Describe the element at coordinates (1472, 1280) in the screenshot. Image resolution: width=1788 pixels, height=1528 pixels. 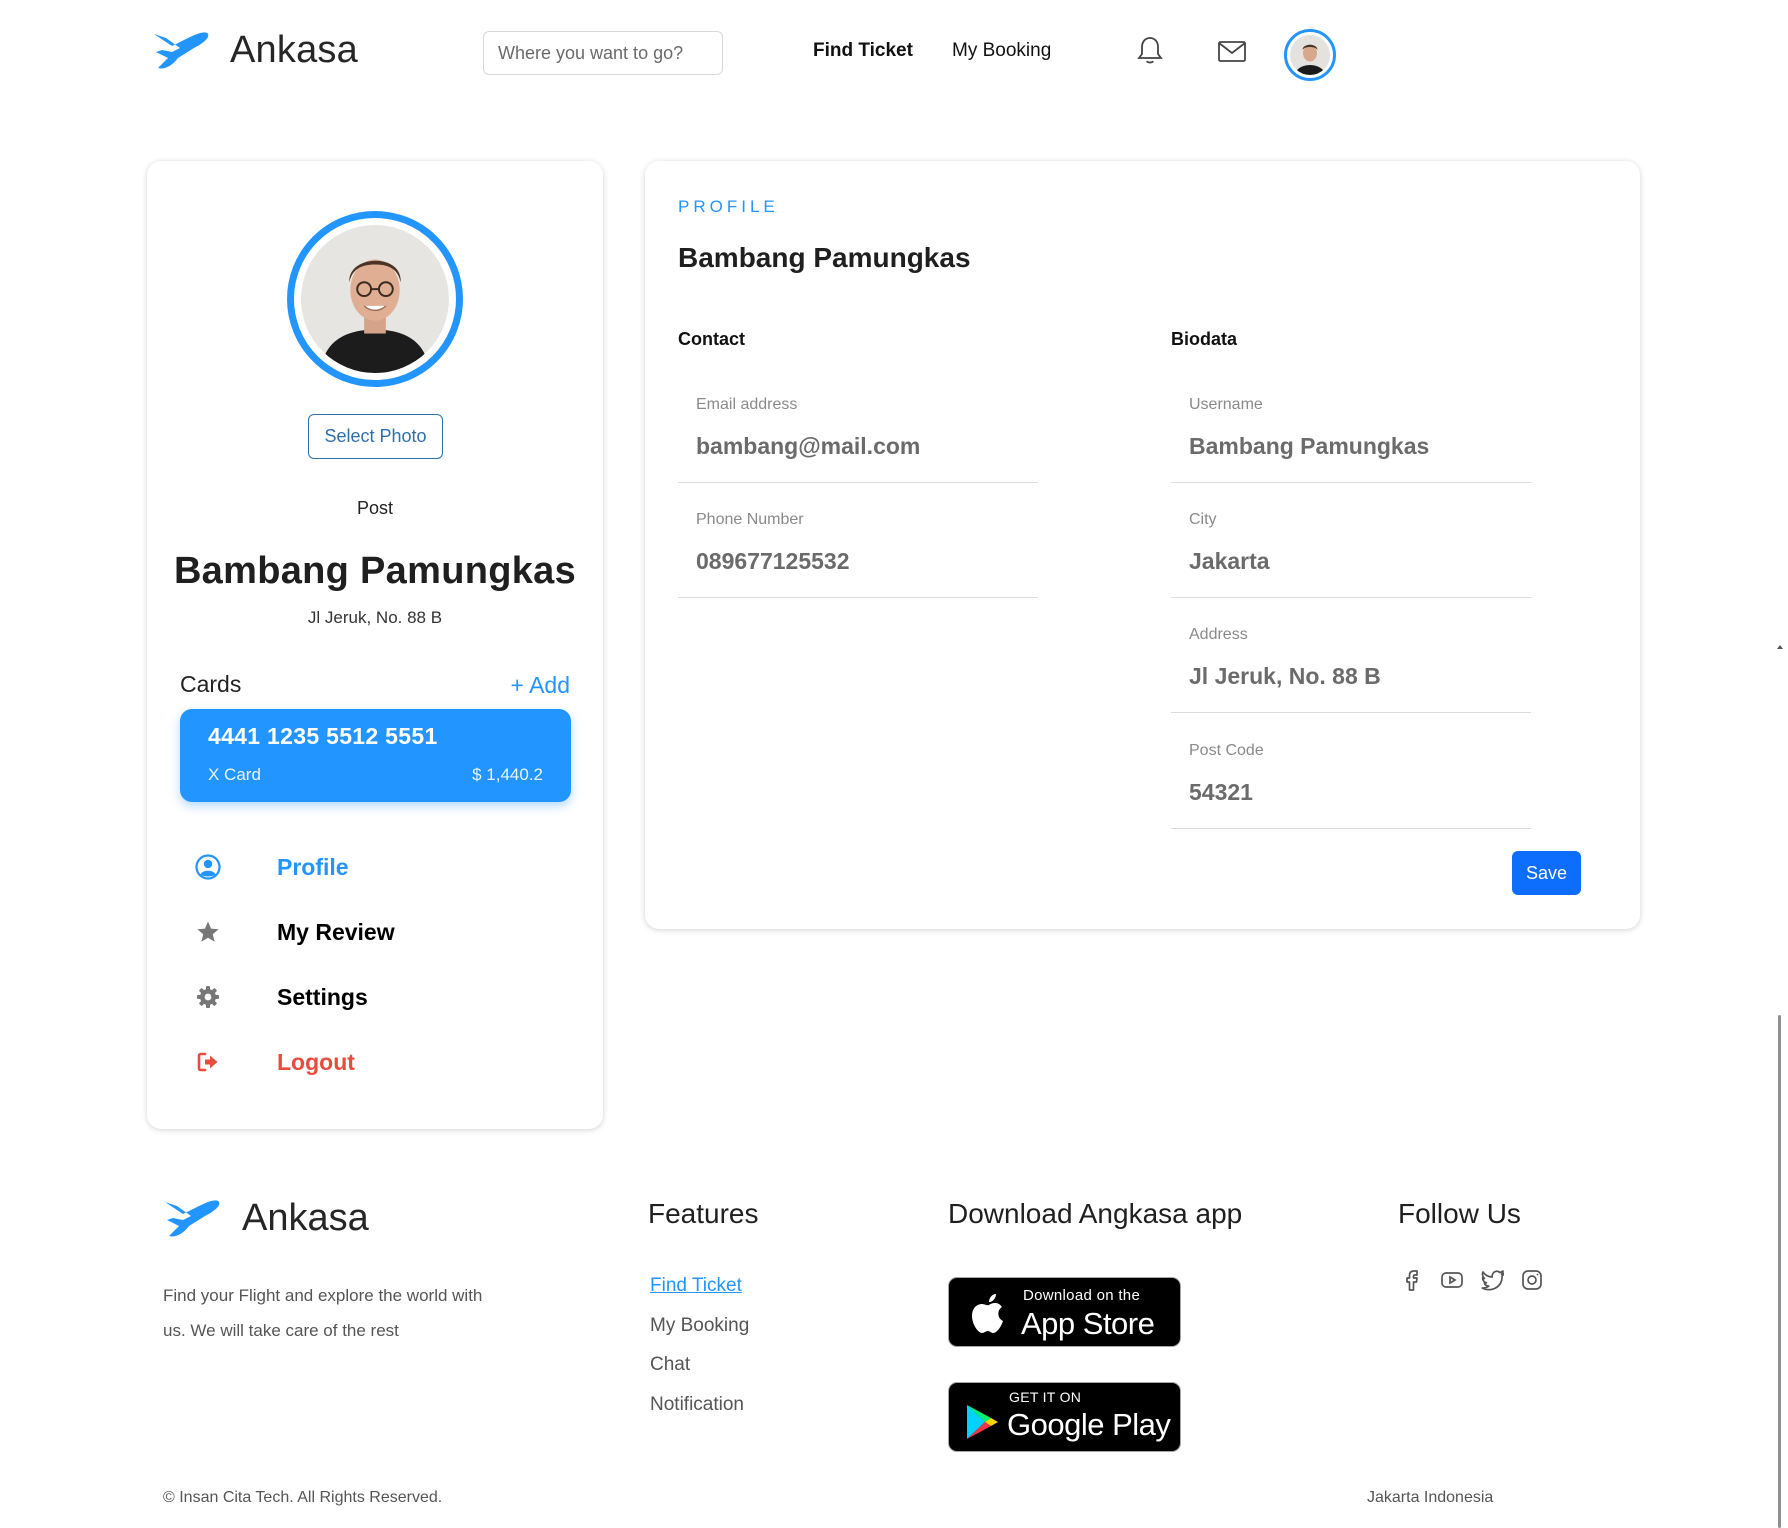
I see `social-links` at that location.